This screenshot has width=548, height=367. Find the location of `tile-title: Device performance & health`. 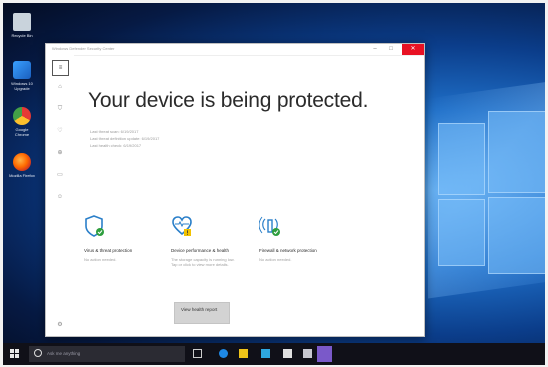

tile-title: Device performance & health is located at coordinates (200, 250).